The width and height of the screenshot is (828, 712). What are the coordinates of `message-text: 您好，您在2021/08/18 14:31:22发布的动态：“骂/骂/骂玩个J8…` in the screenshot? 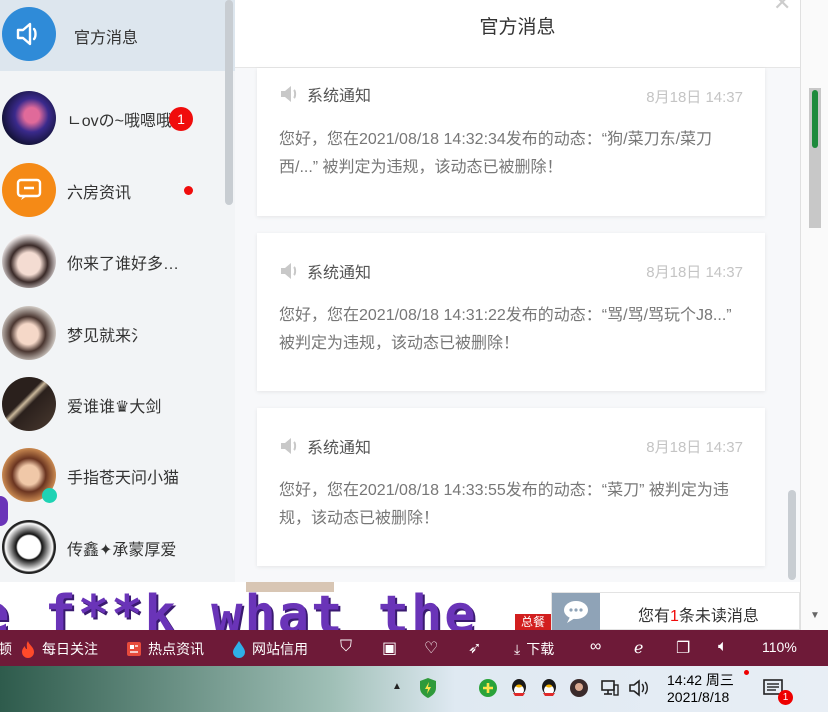 It's located at (505, 329).